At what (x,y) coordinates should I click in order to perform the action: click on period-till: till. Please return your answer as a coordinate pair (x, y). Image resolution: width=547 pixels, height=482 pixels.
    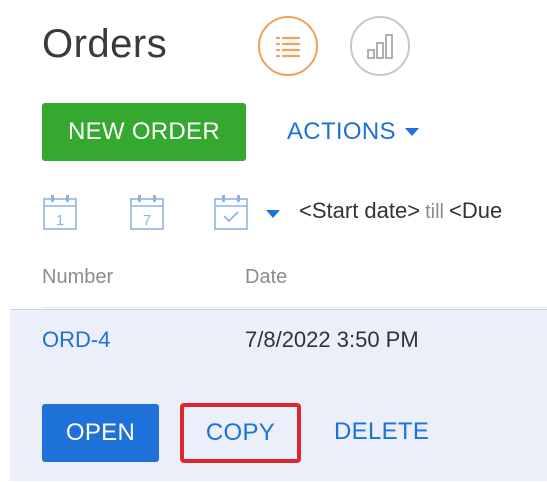
    Looking at the image, I should click on (434, 212).